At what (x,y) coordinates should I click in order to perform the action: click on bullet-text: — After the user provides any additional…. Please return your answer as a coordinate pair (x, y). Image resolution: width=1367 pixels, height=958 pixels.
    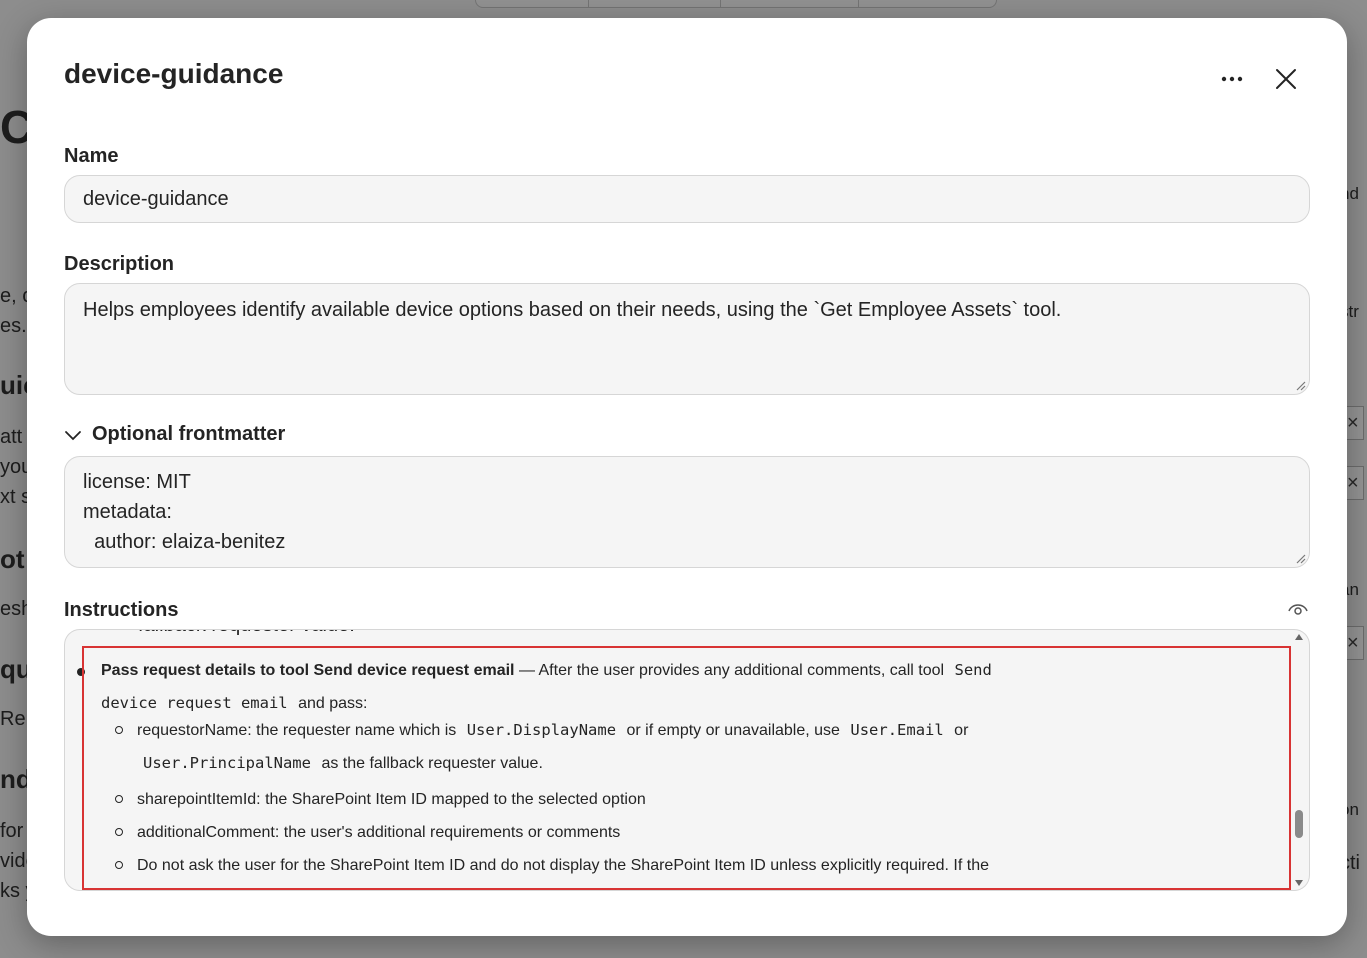
    Looking at the image, I should click on (731, 670).